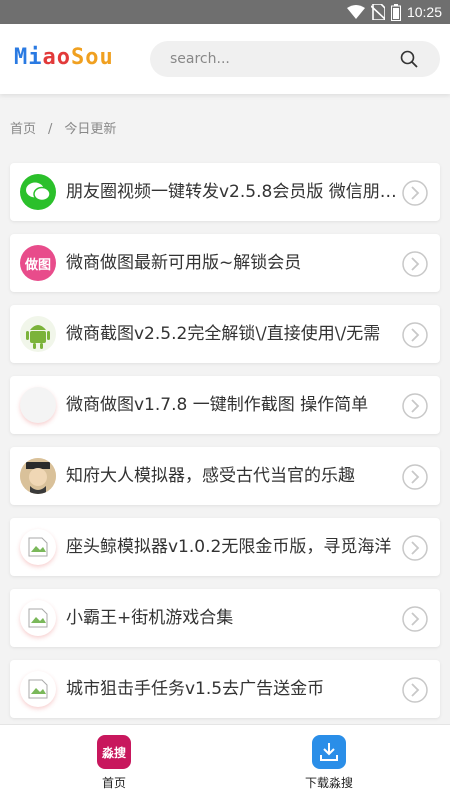 This screenshot has height=800, width=450. I want to click on list-item: 城市狙击手任务v1.5去广告送金币, so click(225, 689).